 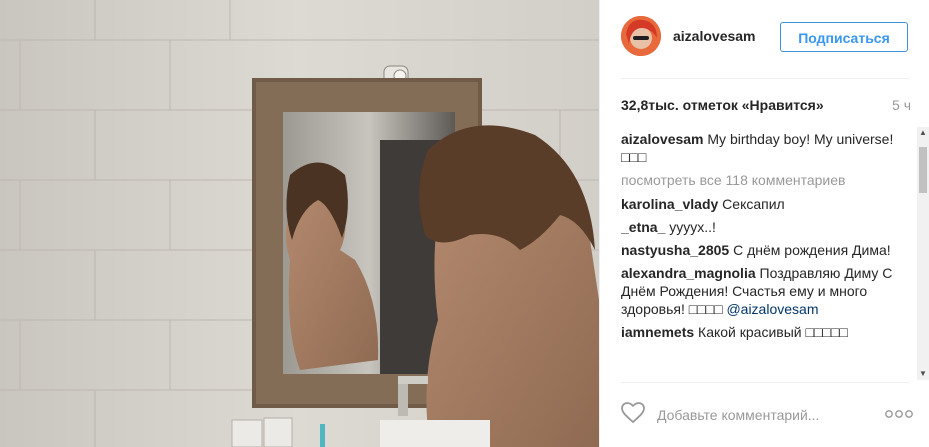 What do you see at coordinates (662, 139) in the screenshot?
I see `caption-username: aizalovesam` at bounding box center [662, 139].